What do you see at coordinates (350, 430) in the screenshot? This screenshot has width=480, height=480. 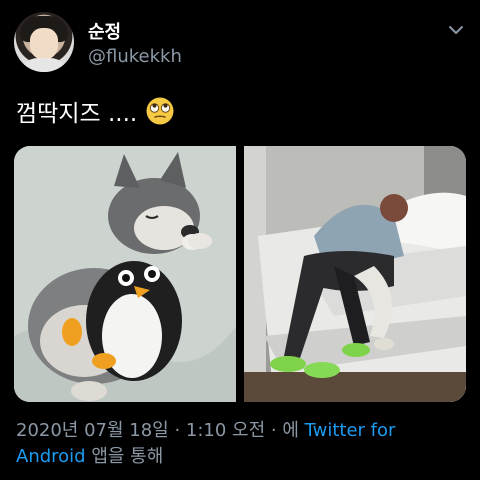 I see `client-link-line1: Twitter for` at bounding box center [350, 430].